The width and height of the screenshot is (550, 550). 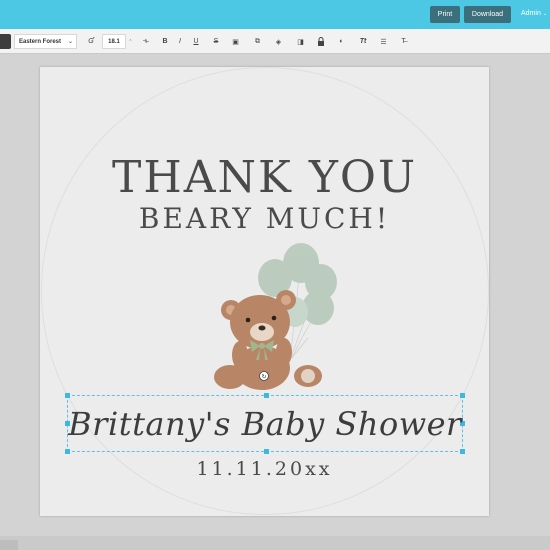 What do you see at coordinates (216, 41) in the screenshot?
I see `strikethrough-icon: S` at bounding box center [216, 41].